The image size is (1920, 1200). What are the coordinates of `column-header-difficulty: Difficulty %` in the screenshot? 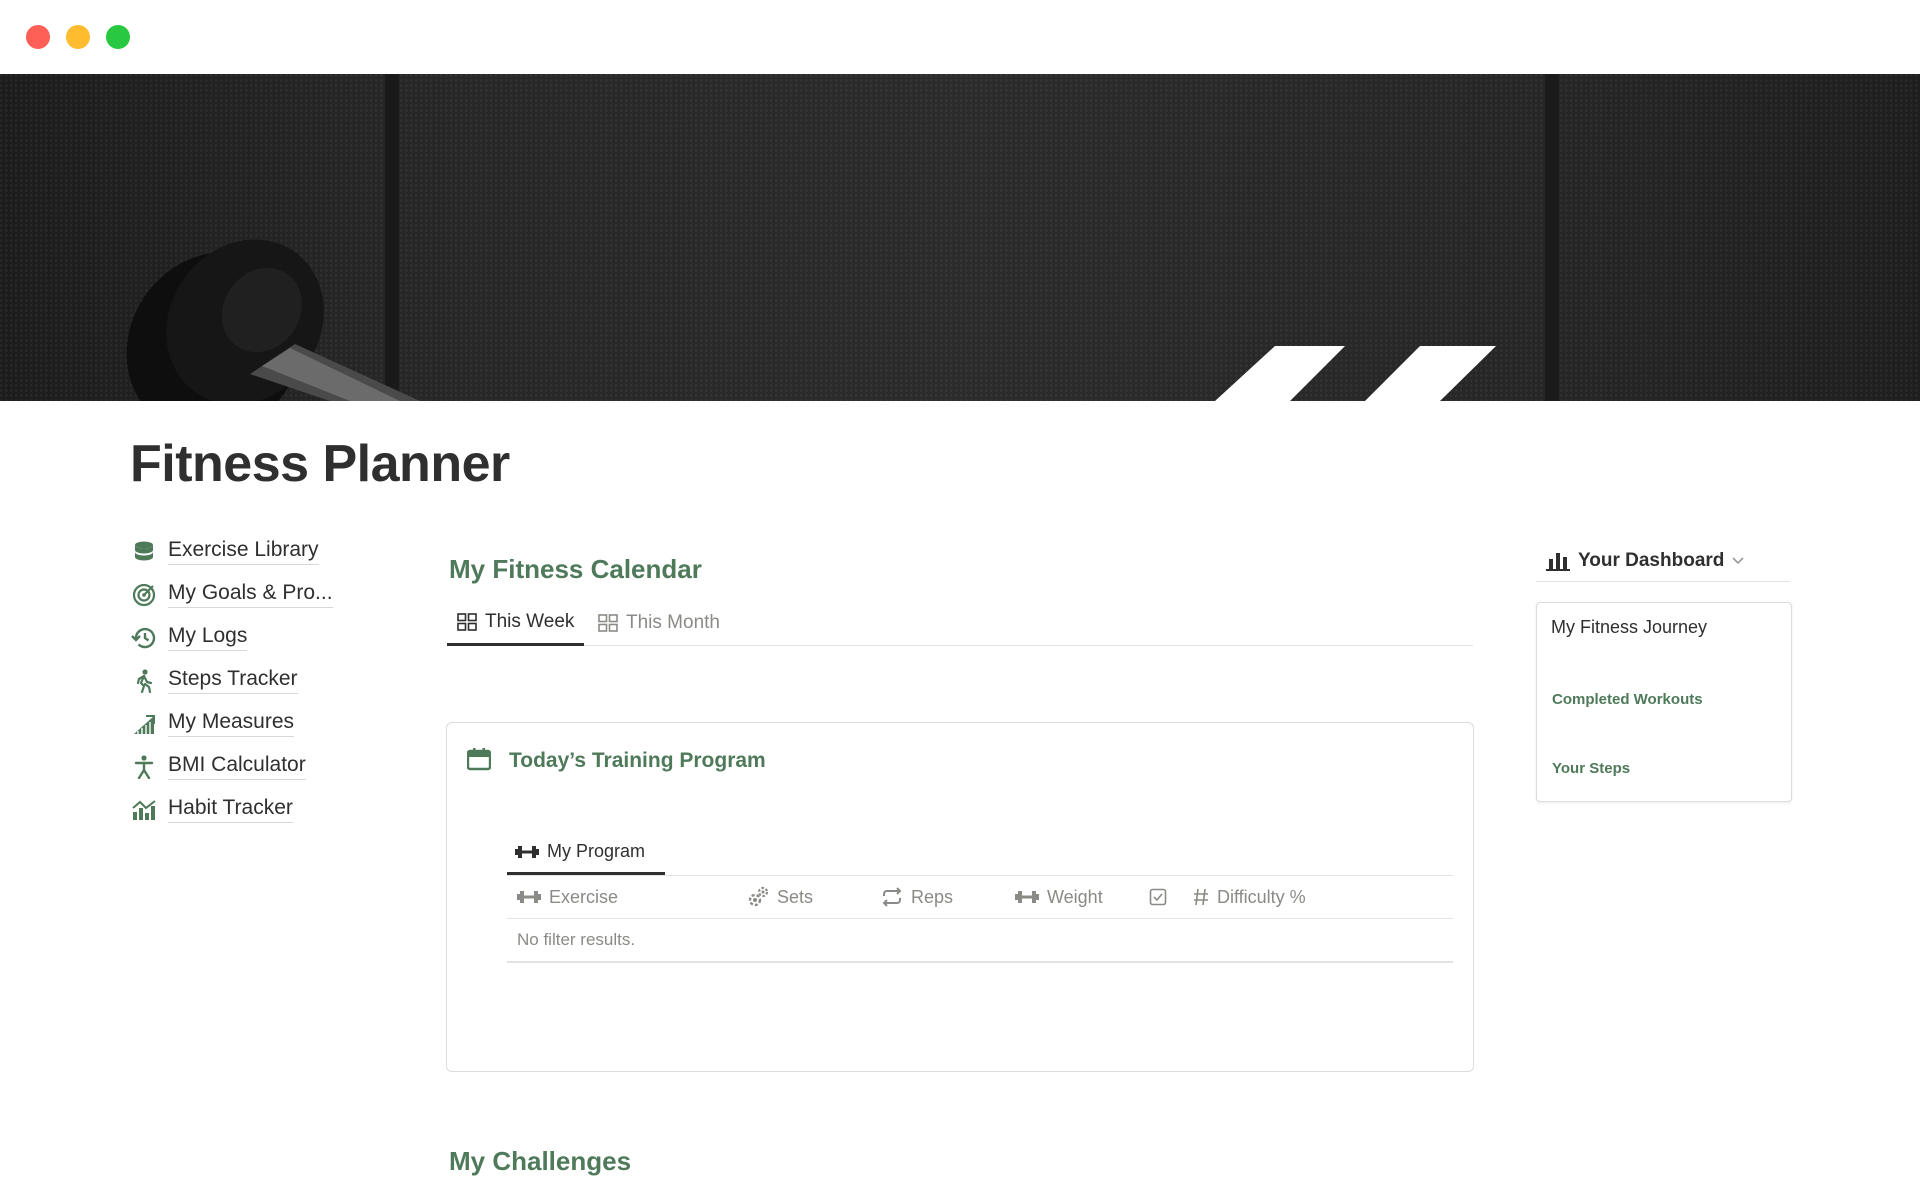 It's located at (1283, 897).